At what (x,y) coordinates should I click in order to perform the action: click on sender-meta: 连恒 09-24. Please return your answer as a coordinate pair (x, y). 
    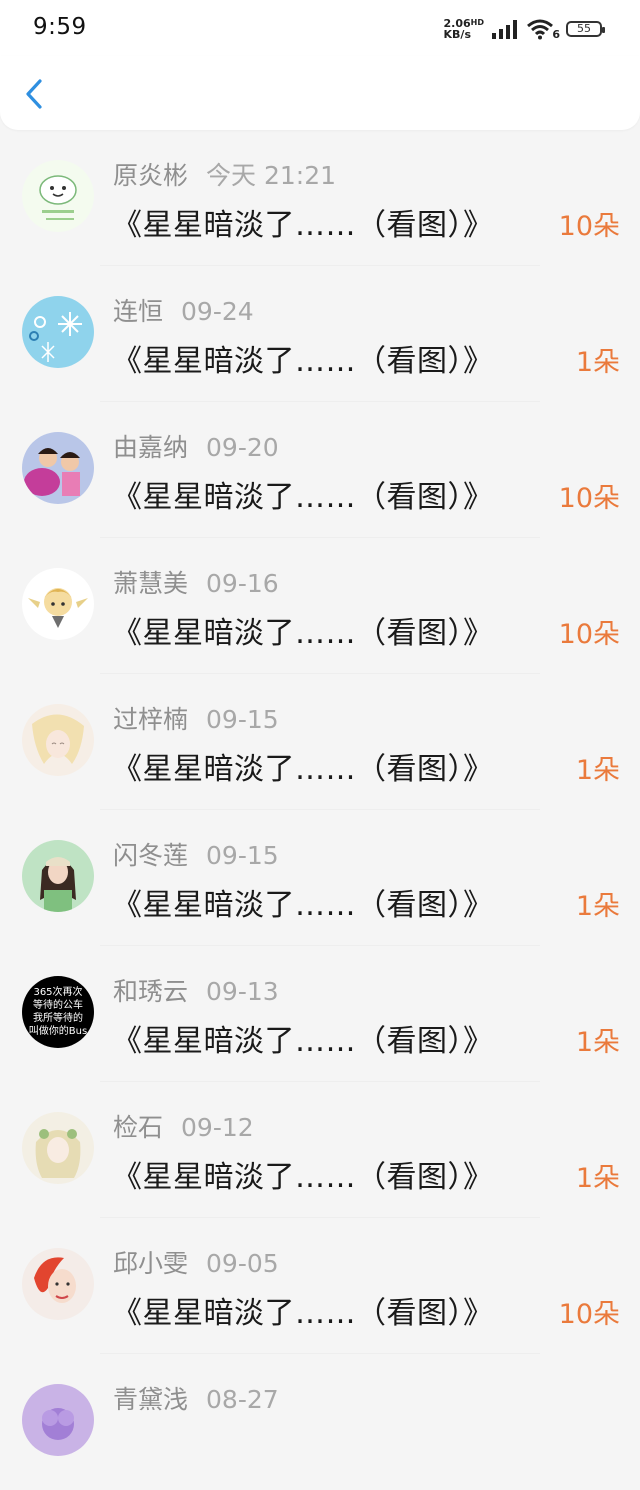
    Looking at the image, I should click on (183, 310).